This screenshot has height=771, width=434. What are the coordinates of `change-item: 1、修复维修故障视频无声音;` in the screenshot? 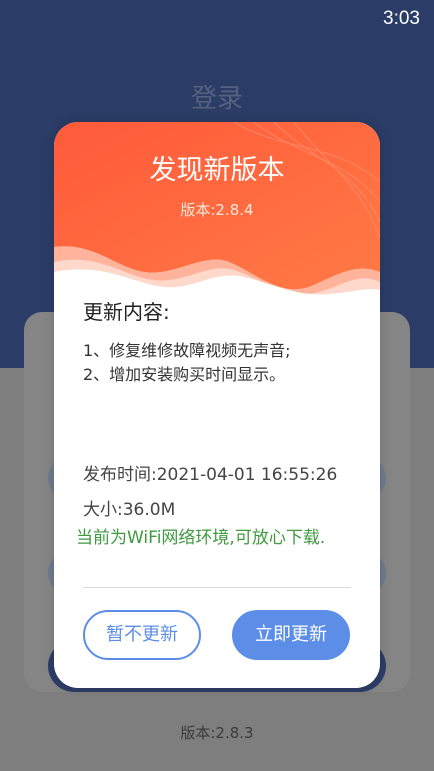 It's located at (187, 350).